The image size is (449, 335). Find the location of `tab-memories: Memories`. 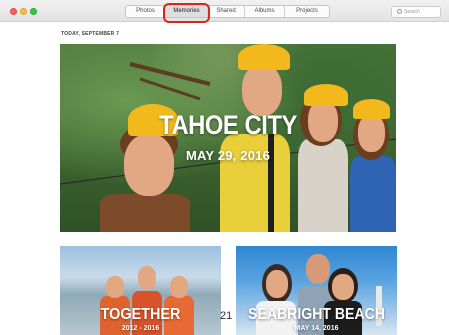

tab-memories: Memories is located at coordinates (187, 11).